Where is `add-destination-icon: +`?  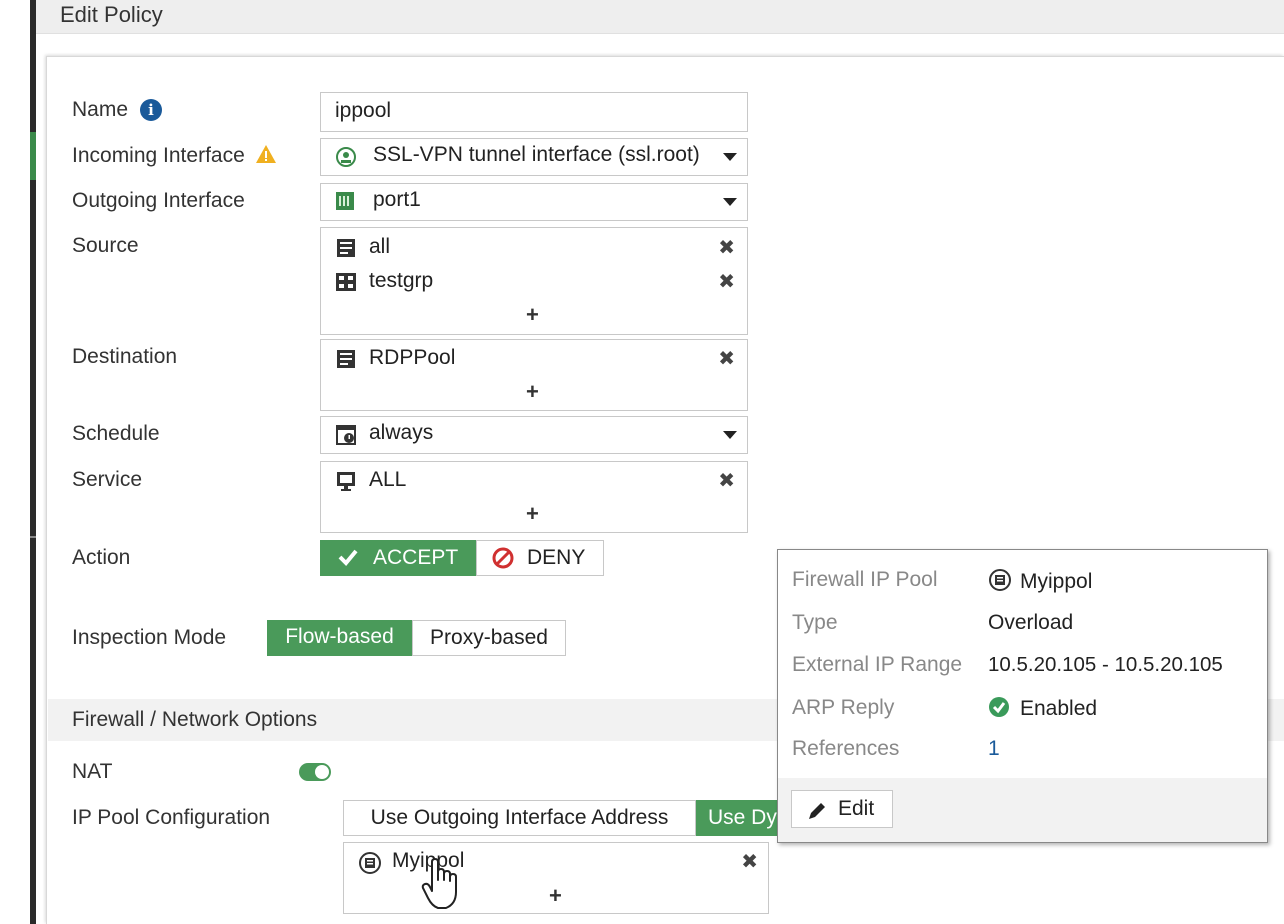 add-destination-icon: + is located at coordinates (532, 392).